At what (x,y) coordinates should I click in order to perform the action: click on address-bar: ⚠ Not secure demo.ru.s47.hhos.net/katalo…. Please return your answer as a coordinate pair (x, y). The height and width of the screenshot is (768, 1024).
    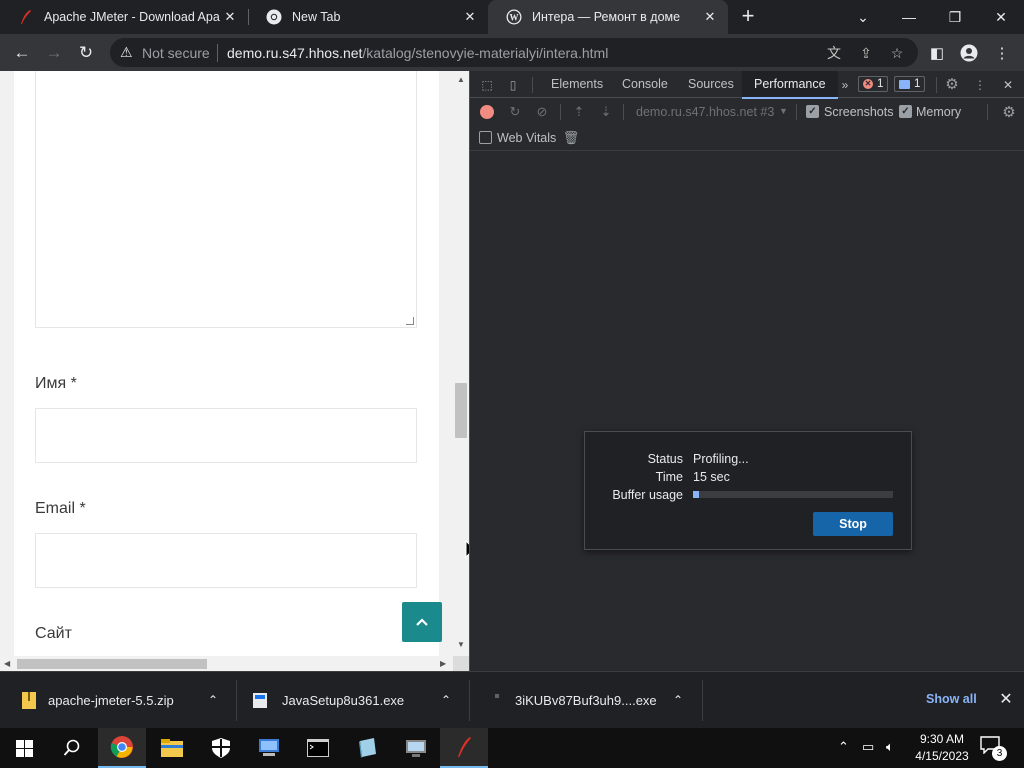
    Looking at the image, I should click on (514, 52).